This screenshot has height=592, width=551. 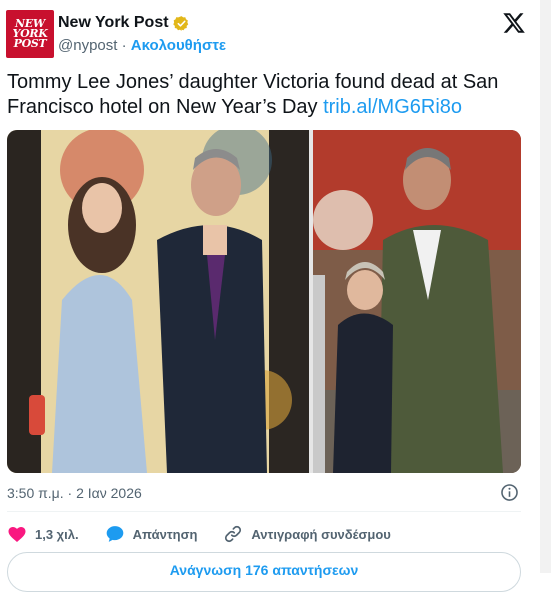 I want to click on follow-button: Ακολουθήστε, so click(x=178, y=45).